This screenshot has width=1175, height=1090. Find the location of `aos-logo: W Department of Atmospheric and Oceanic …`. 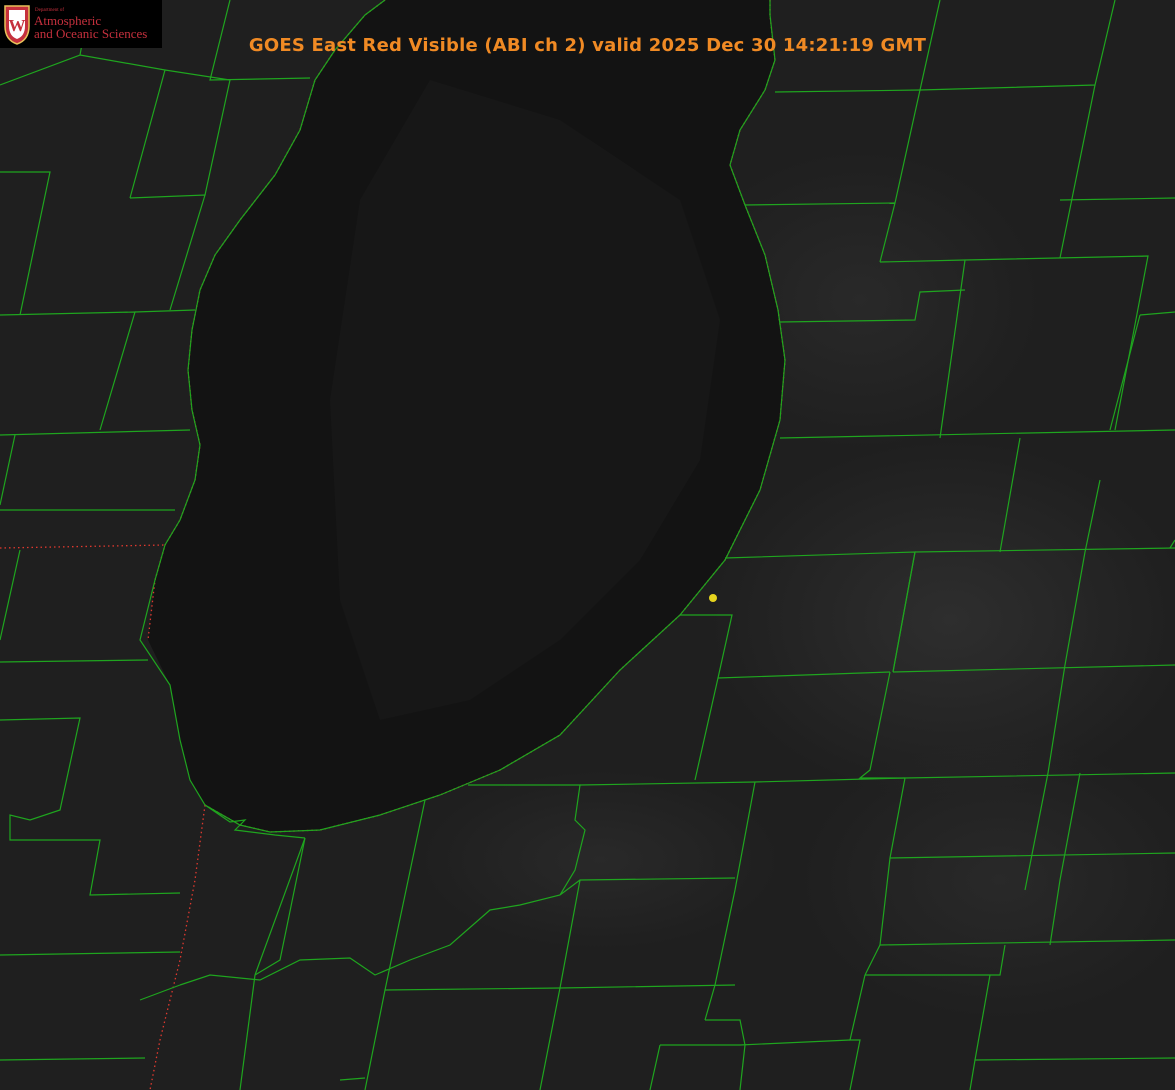

aos-logo: W Department of Atmospheric and Oceanic … is located at coordinates (81, 24).